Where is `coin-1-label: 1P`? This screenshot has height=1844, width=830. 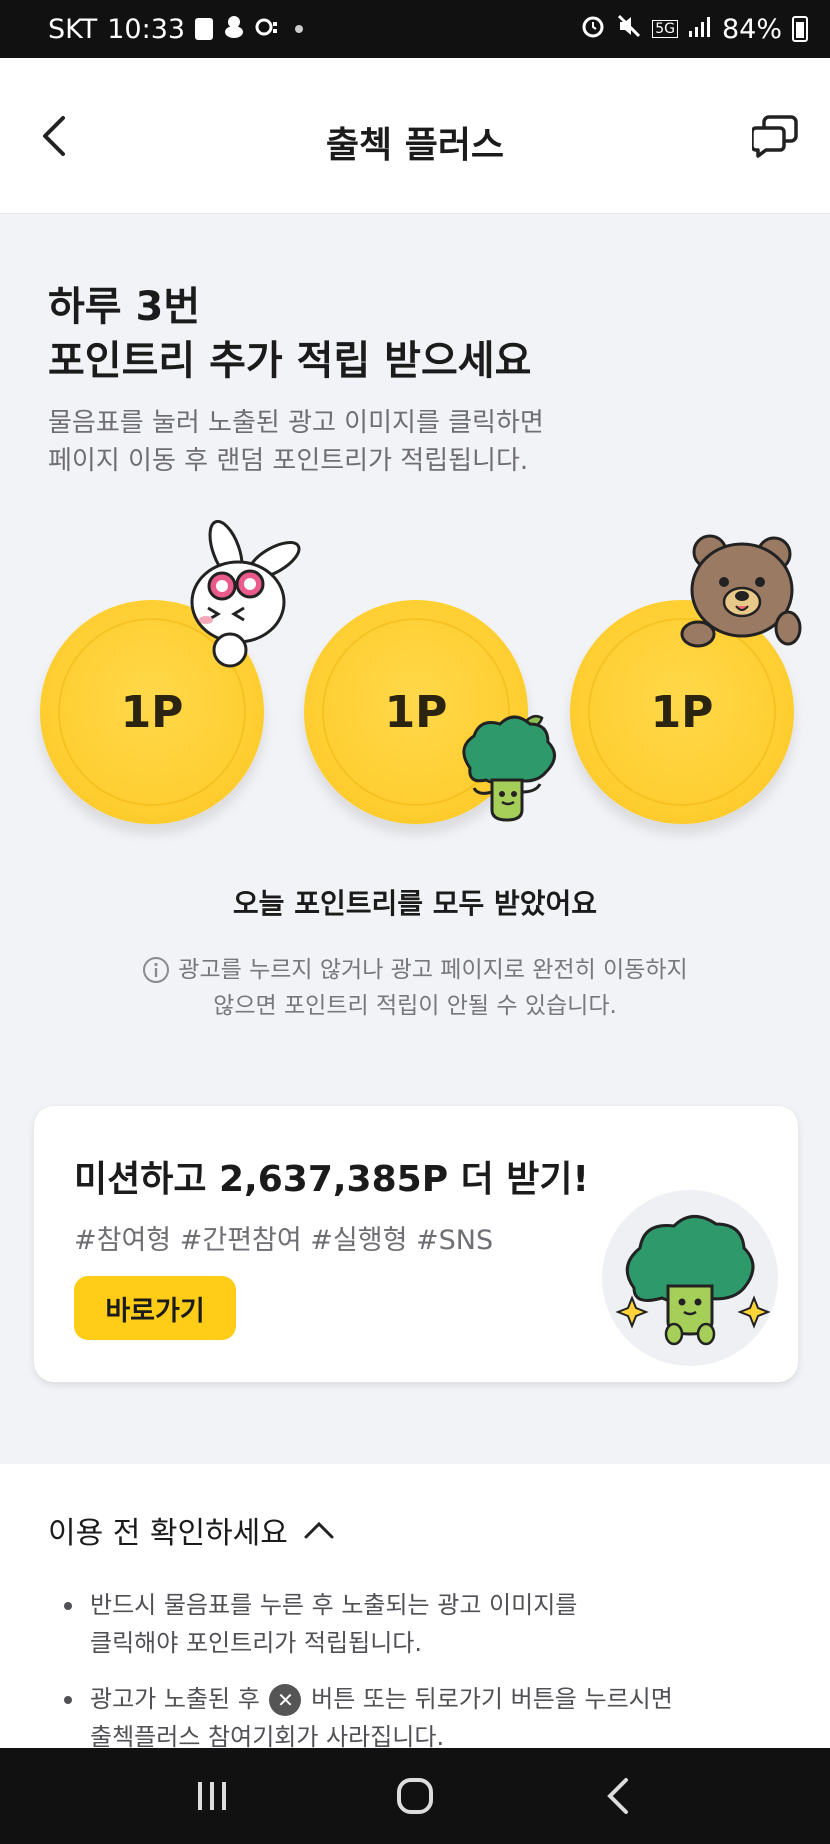 coin-1-label: 1P is located at coordinates (152, 712).